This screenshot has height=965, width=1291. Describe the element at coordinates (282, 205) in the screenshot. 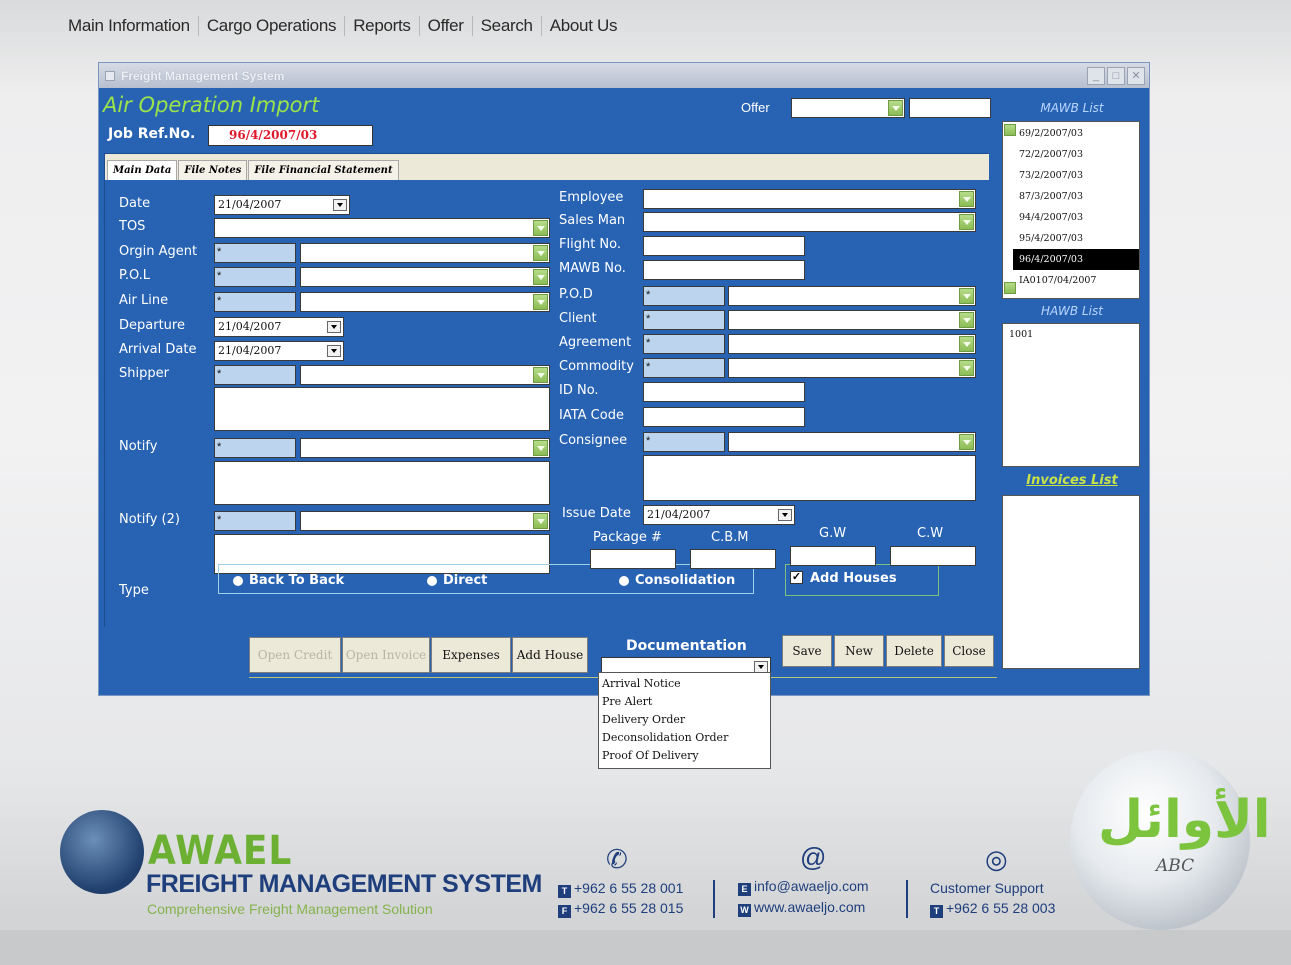

I see `date-field: 21/04/2007` at that location.